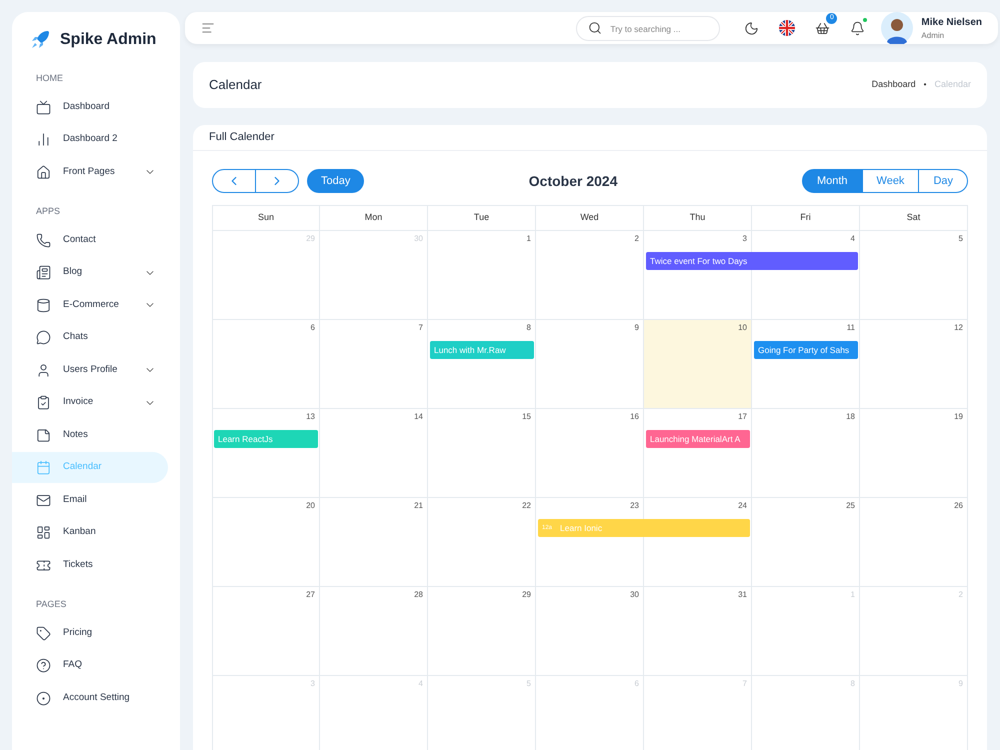 The image size is (1000, 750). What do you see at coordinates (43, 139) in the screenshot?
I see `bar-chart-icon` at bounding box center [43, 139].